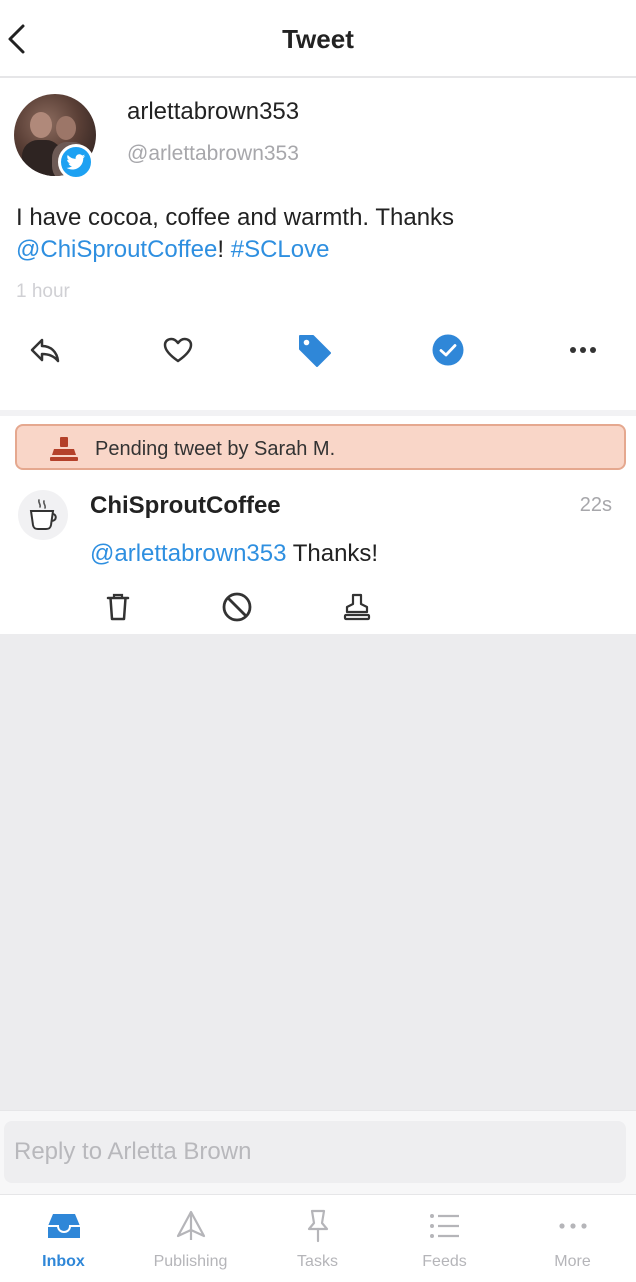 This screenshot has width=636, height=1282. I want to click on page-title: Tweet, so click(318, 39).